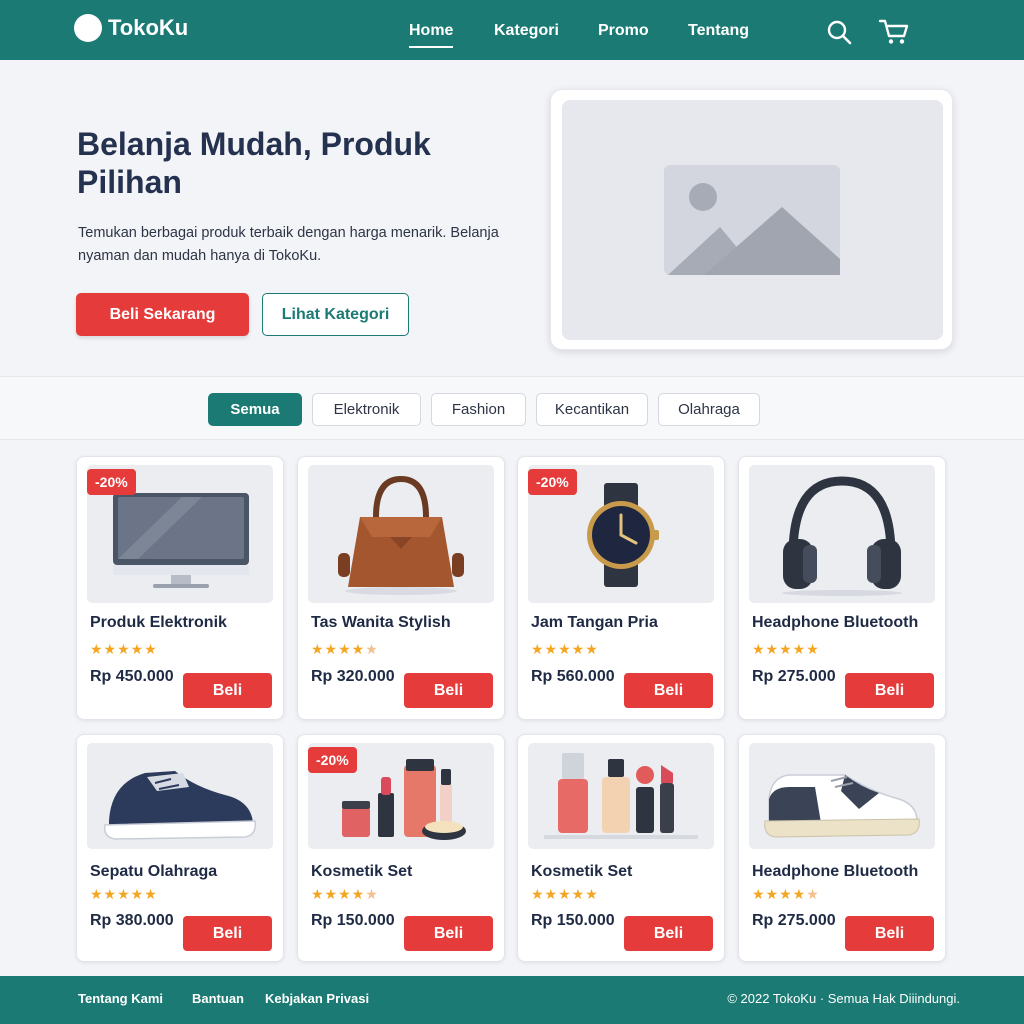 This screenshot has height=1024, width=1024. I want to click on nav-kategori: Kategori, so click(526, 31).